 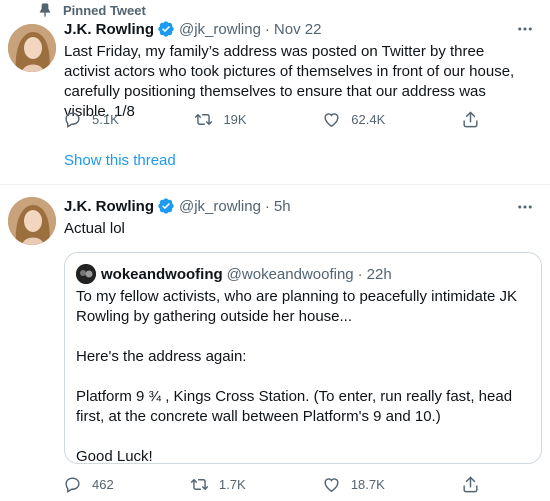 What do you see at coordinates (84, 484) in the screenshot?
I see `reply-button: 462` at bounding box center [84, 484].